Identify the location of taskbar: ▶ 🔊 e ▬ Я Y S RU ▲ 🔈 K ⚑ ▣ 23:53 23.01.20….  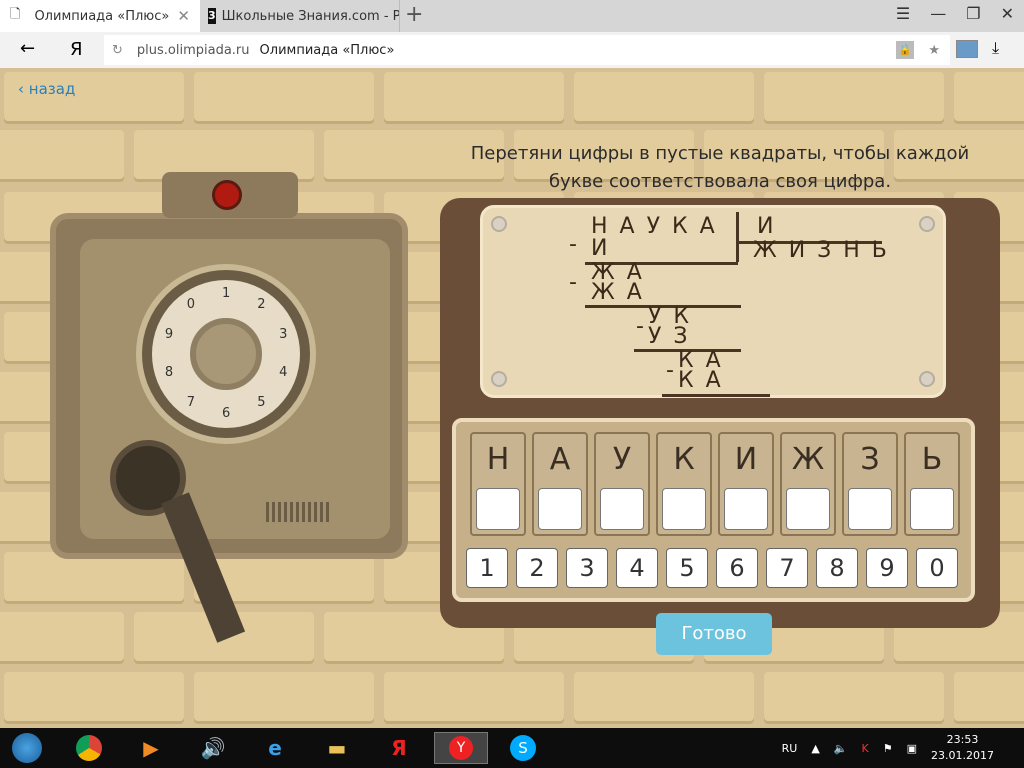
(512, 748).